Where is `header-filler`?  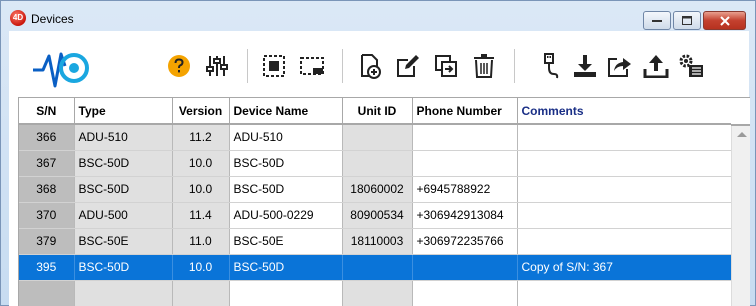
header-filler is located at coordinates (740, 112).